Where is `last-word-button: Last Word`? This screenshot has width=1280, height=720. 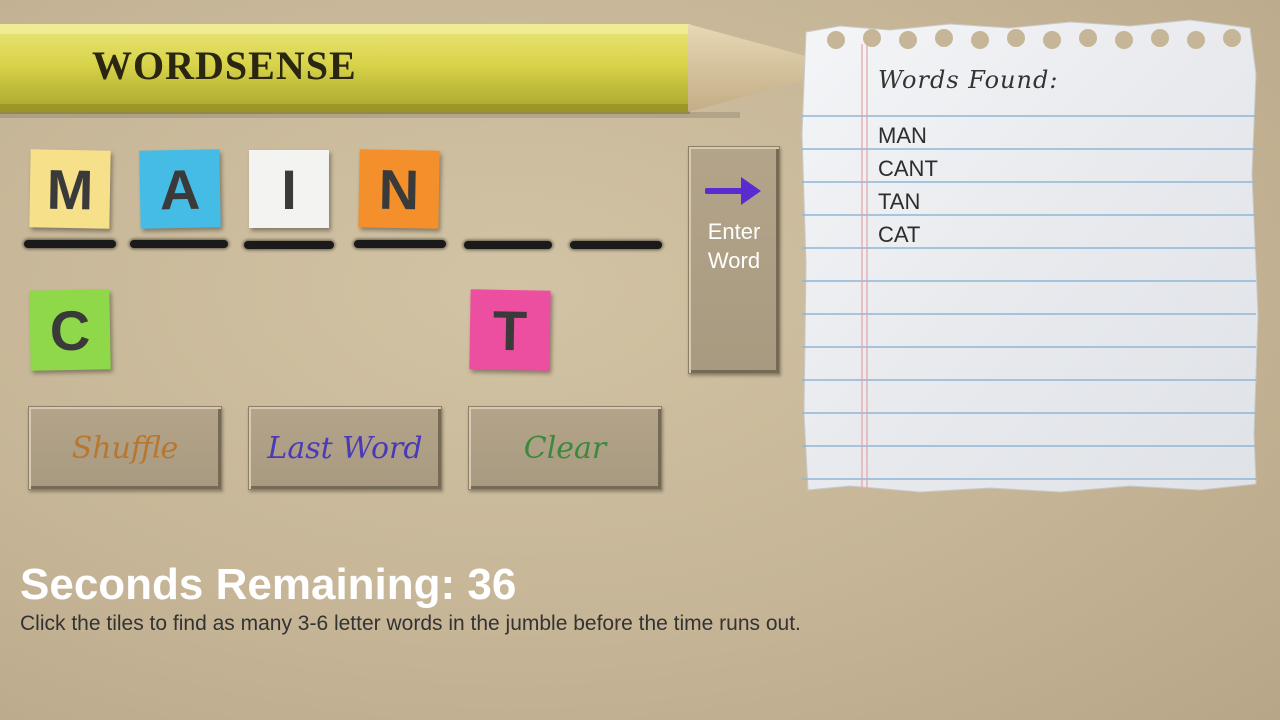
last-word-button: Last Word is located at coordinates (345, 448).